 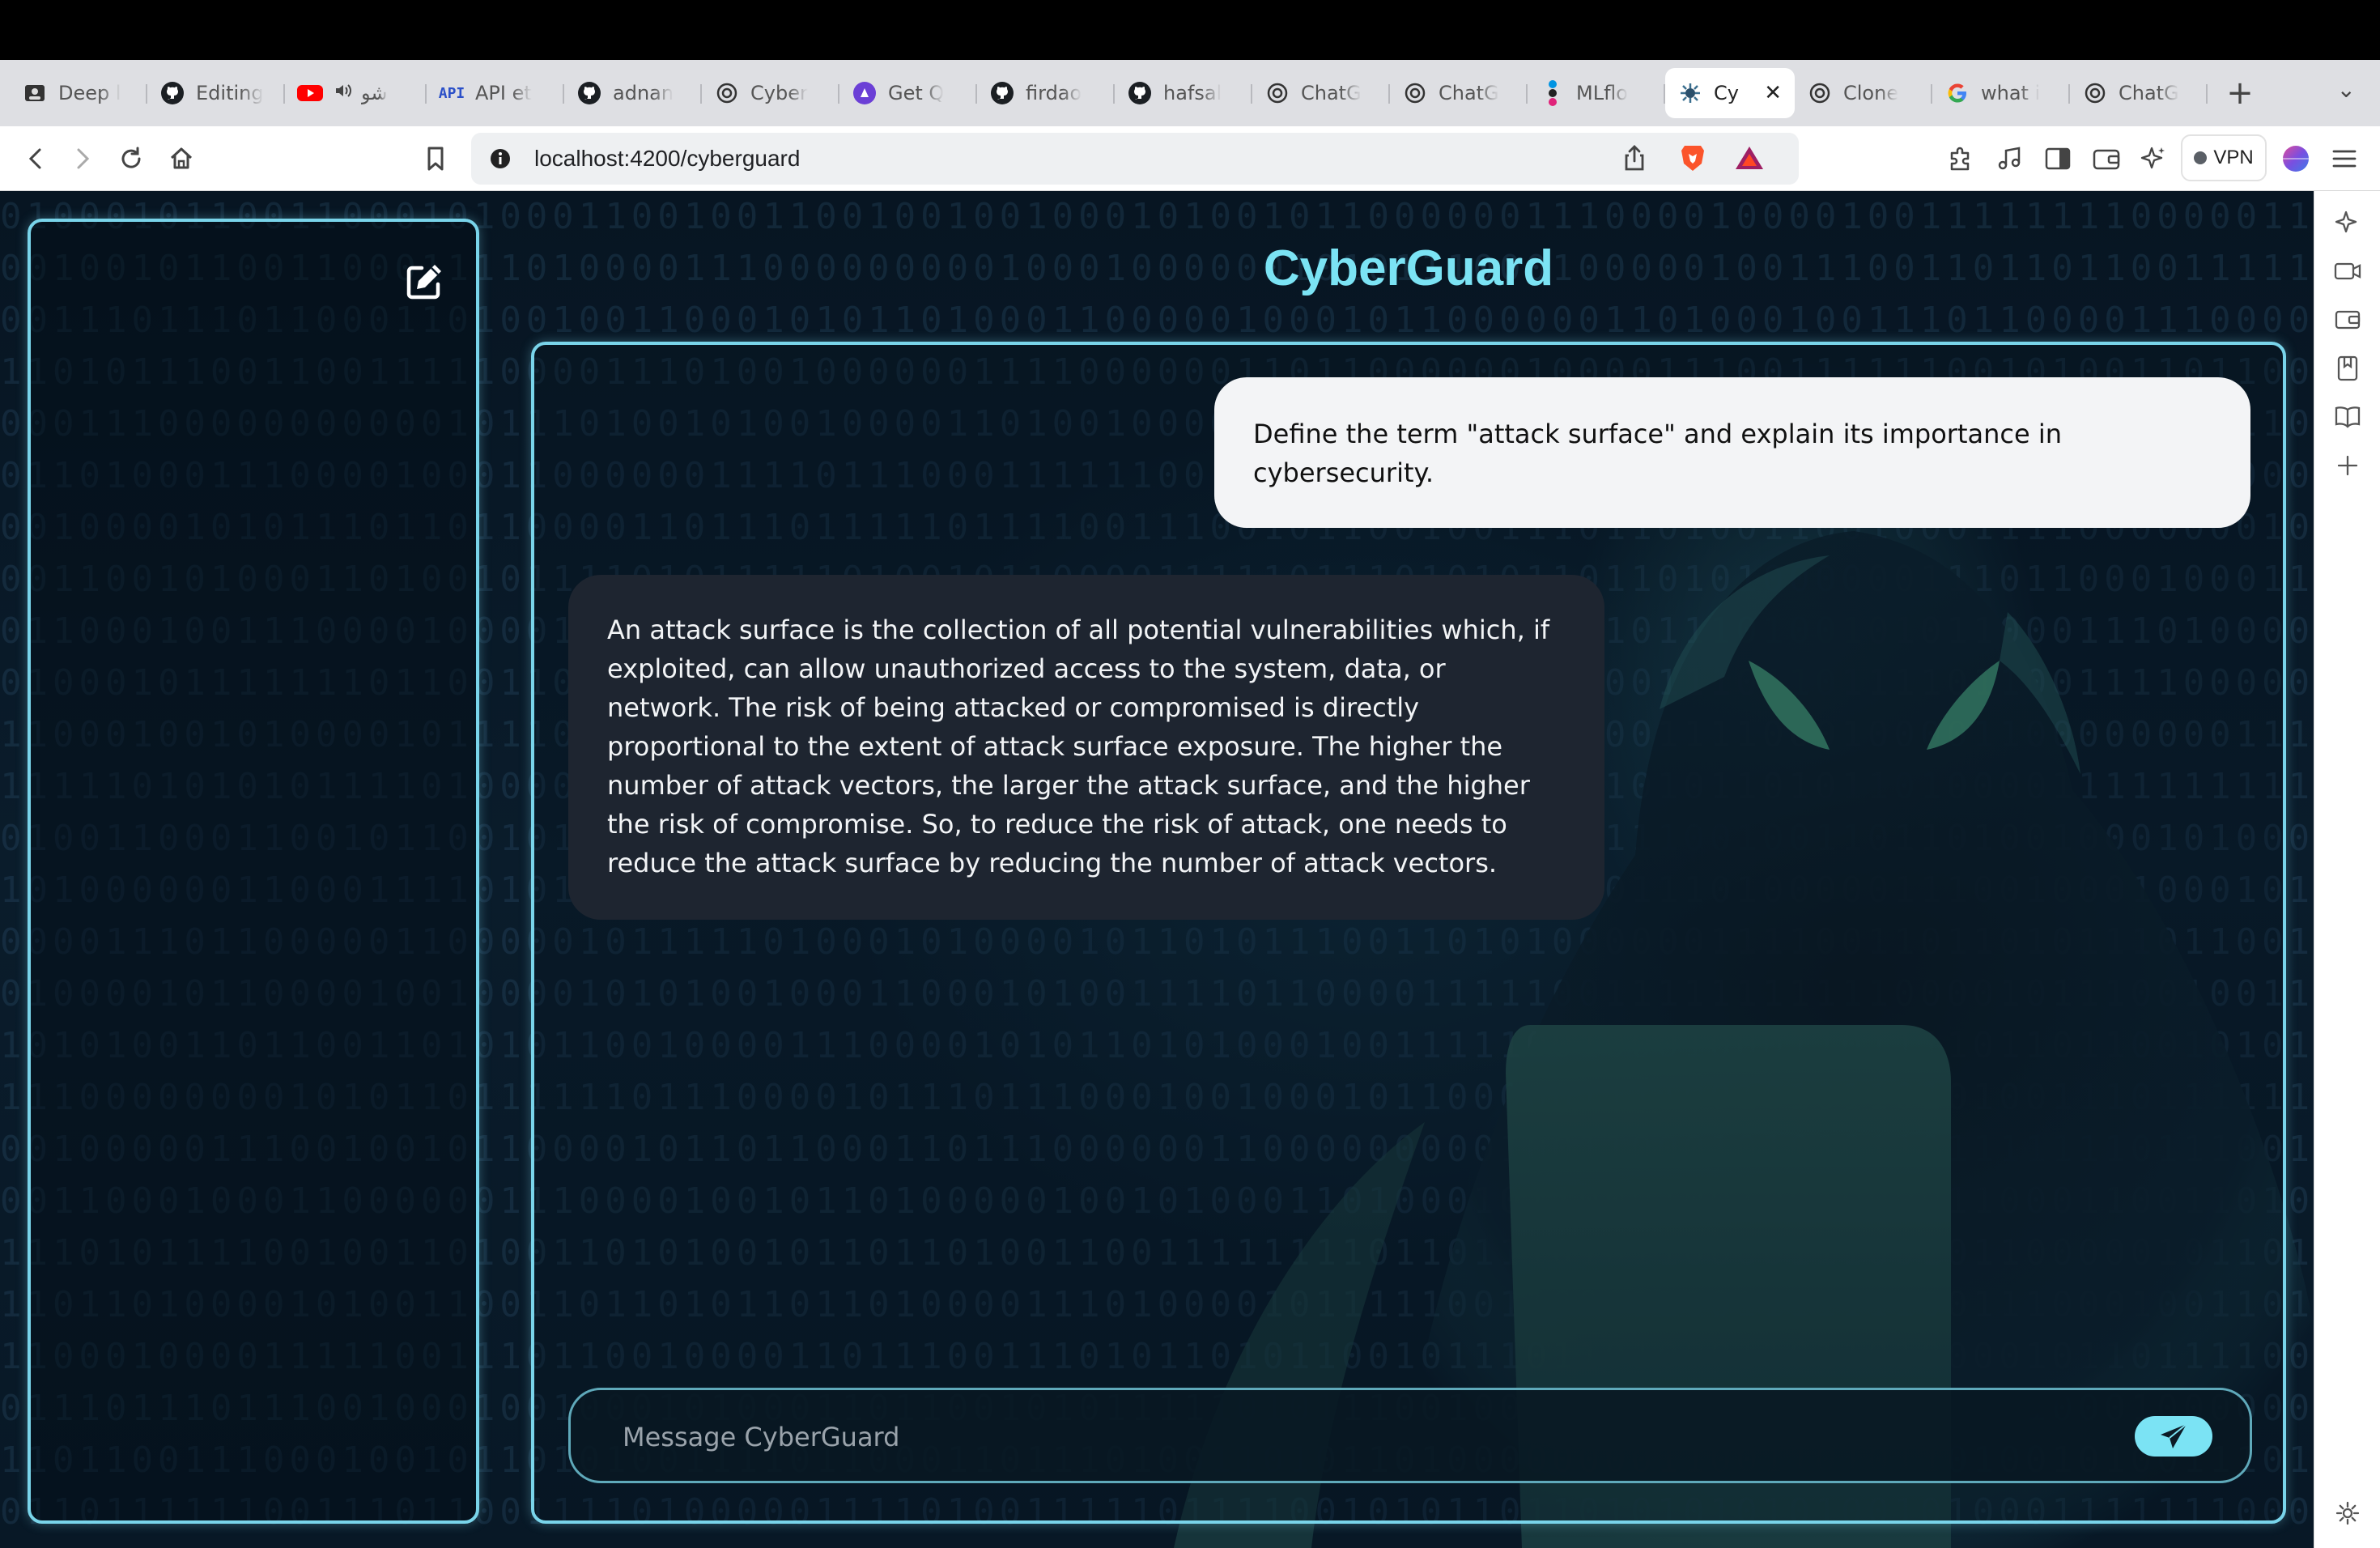 I want to click on extensions-icon, so click(x=1961, y=158).